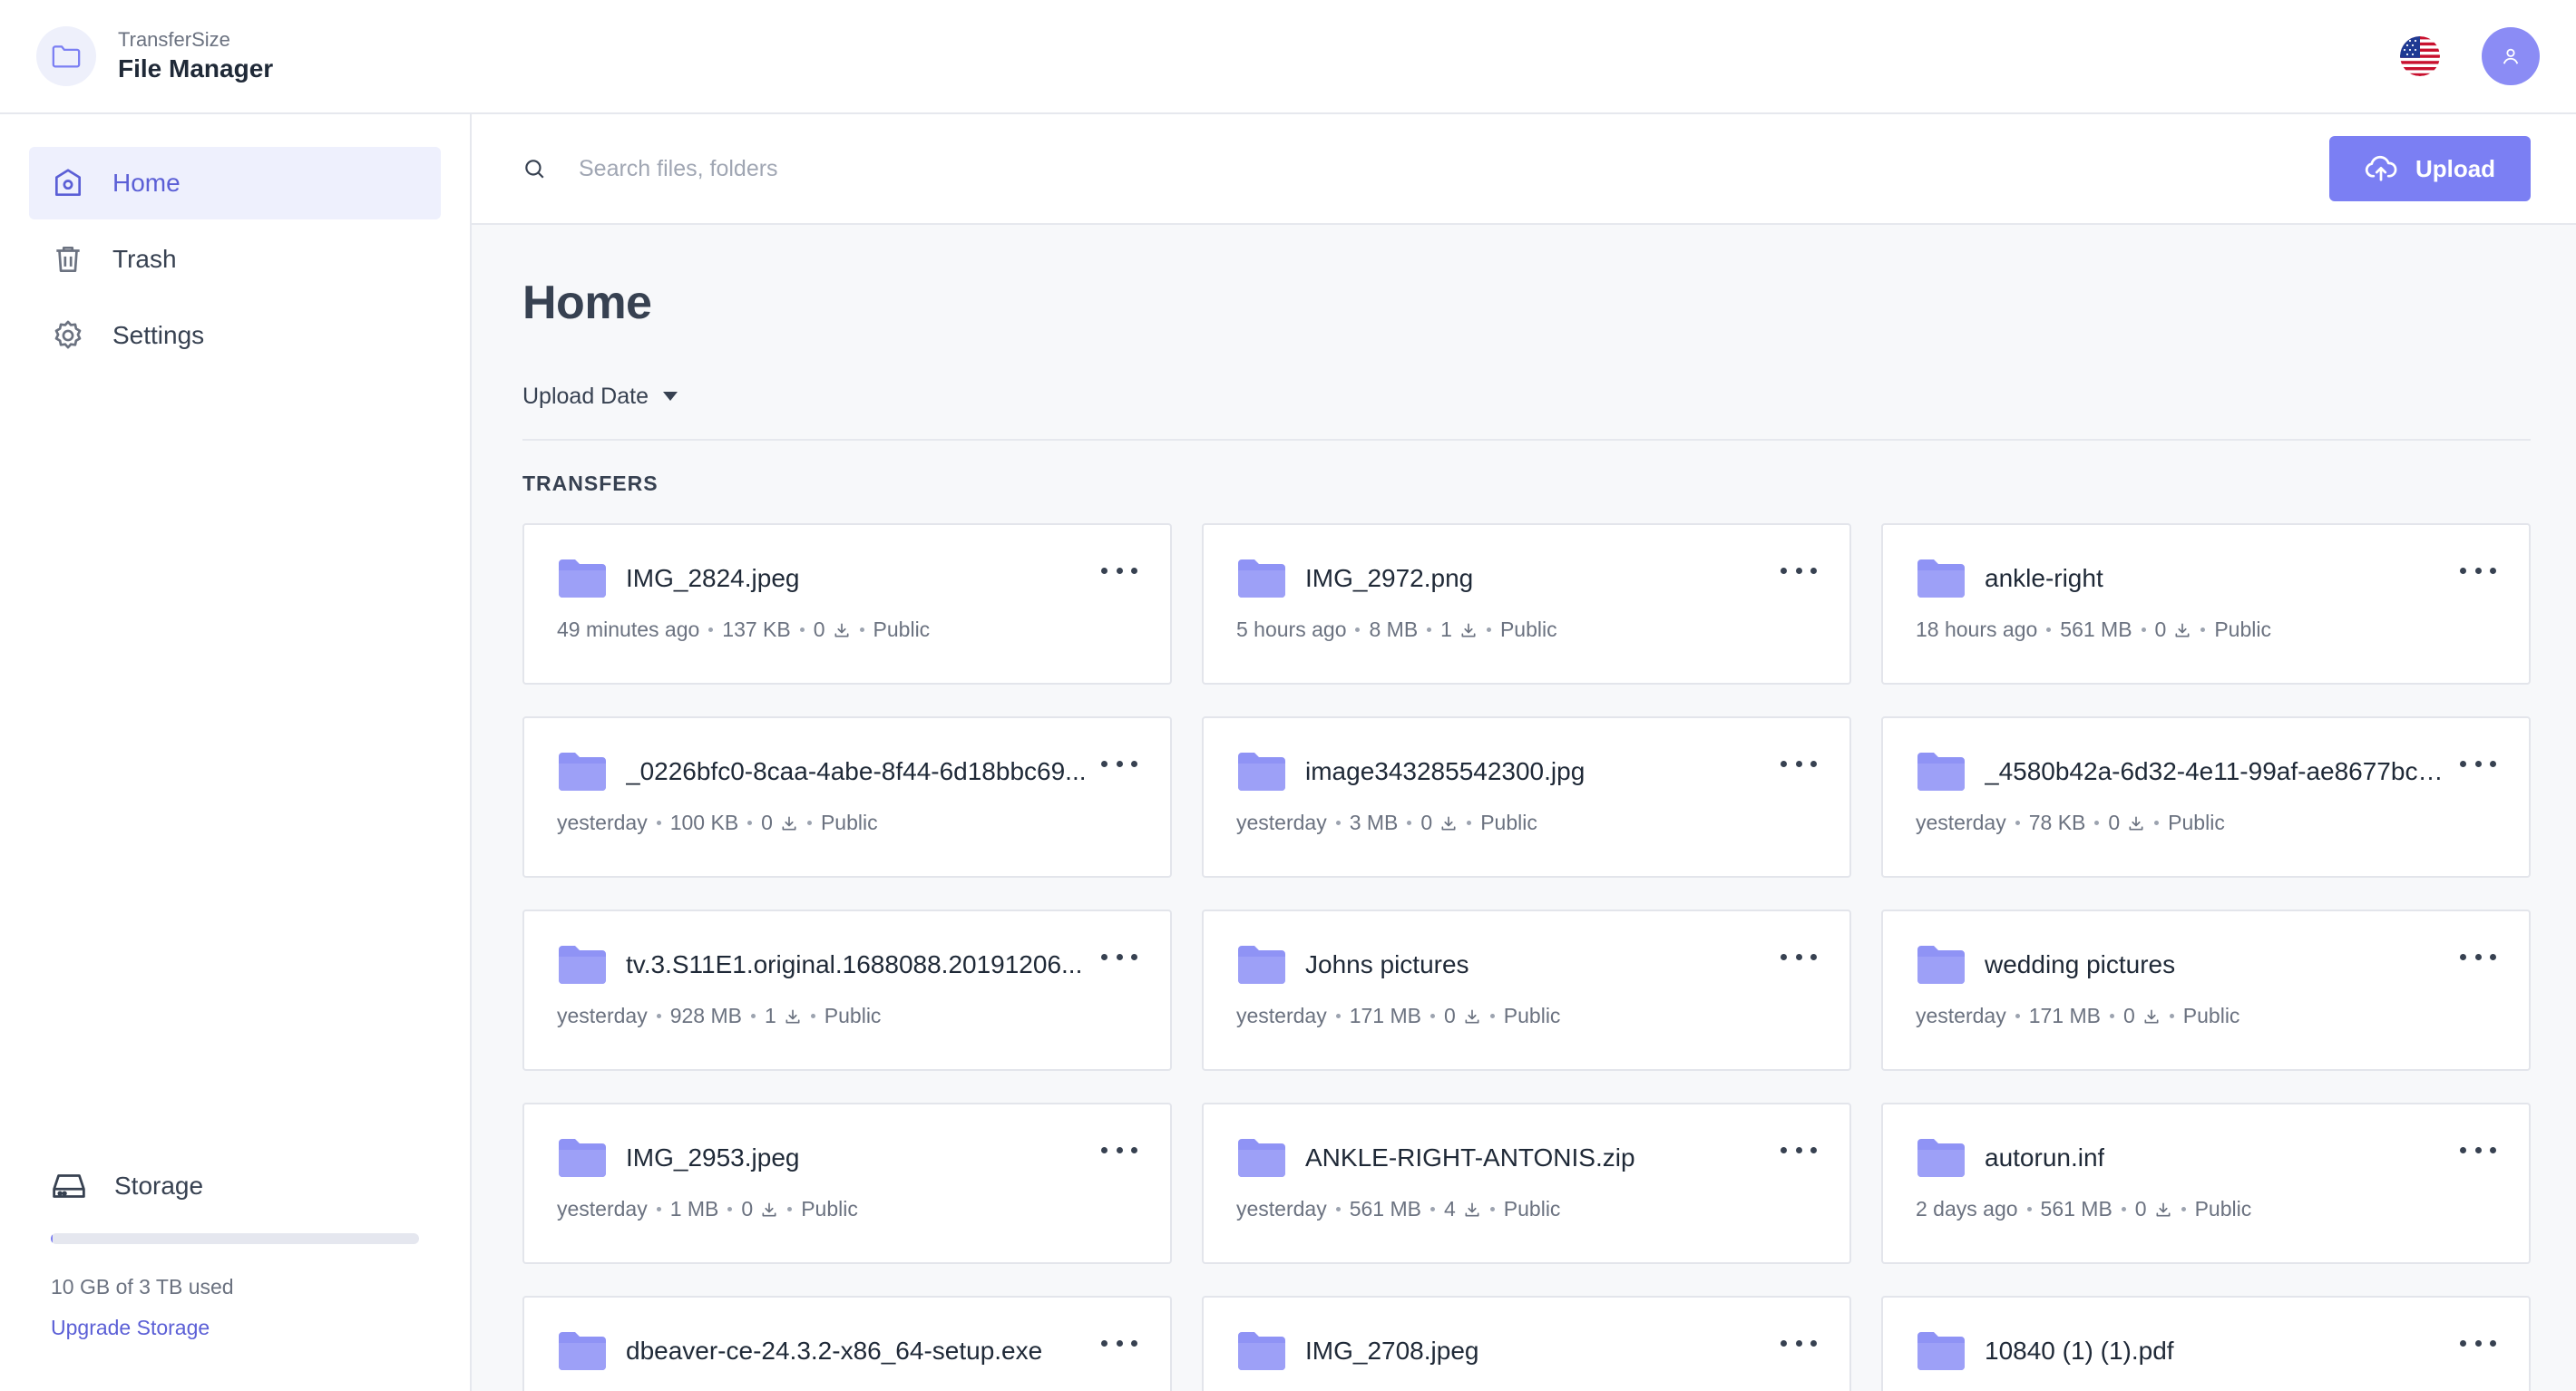 This screenshot has width=2576, height=1391. I want to click on transfer-size: 1 MB, so click(694, 1209).